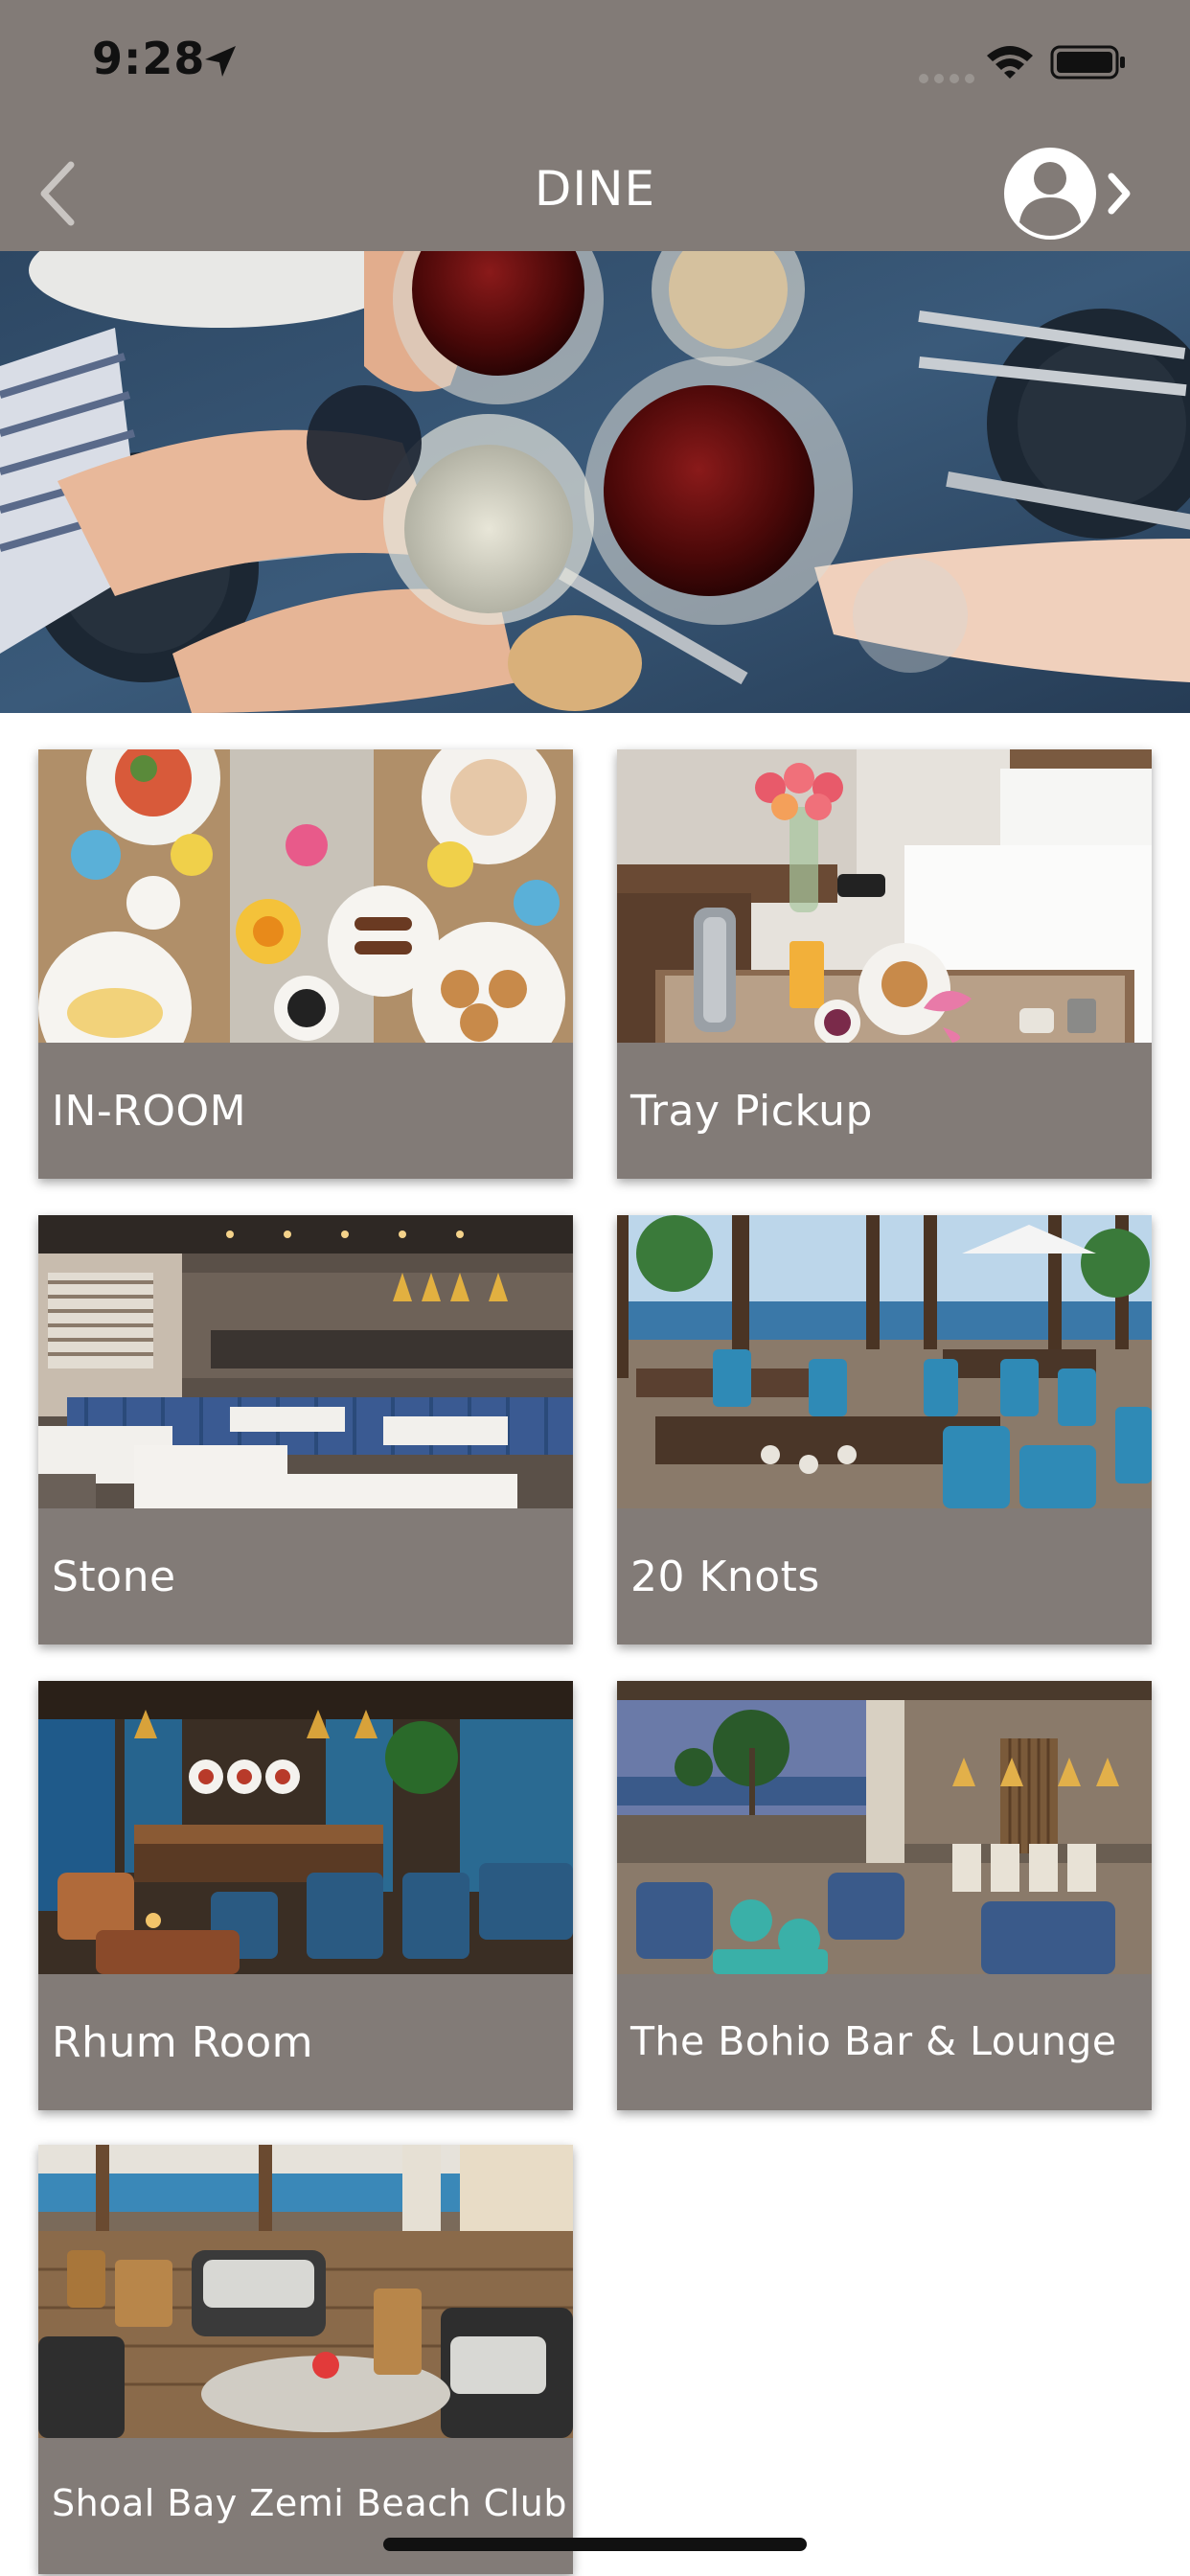  I want to click on room-service-tray-photo, so click(885, 896).